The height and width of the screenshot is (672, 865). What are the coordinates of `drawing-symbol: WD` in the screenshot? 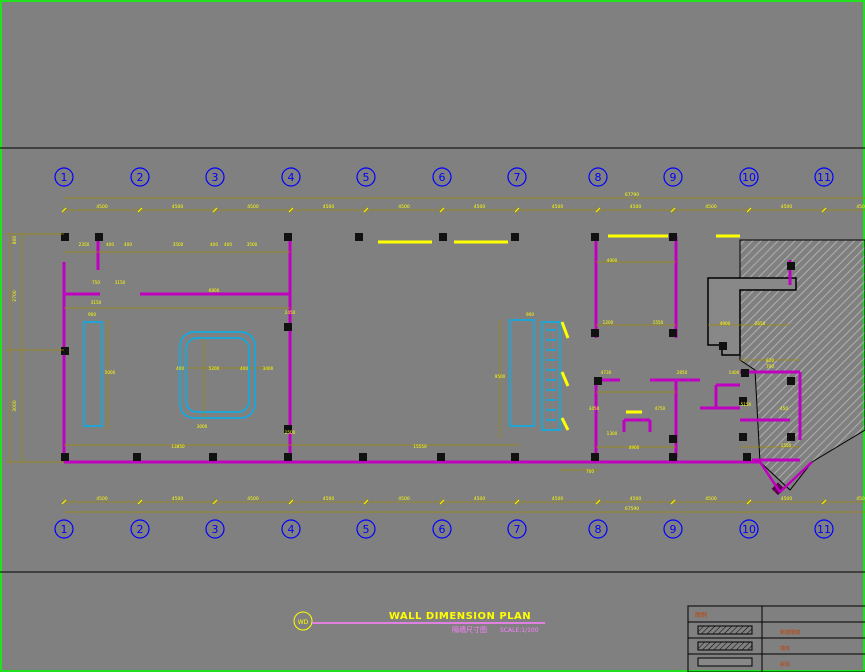 It's located at (303, 622).